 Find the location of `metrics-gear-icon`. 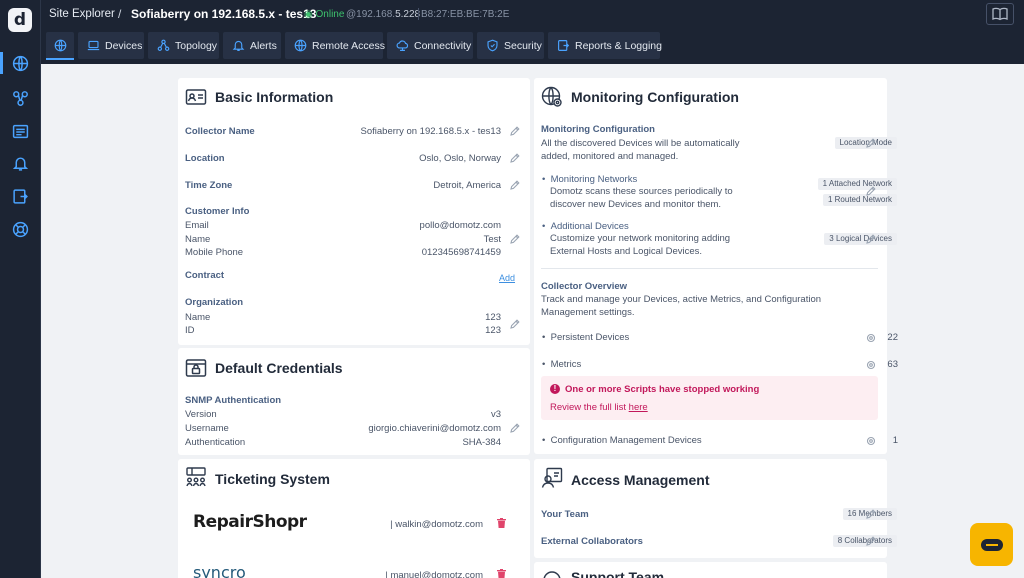

metrics-gear-icon is located at coordinates (871, 365).